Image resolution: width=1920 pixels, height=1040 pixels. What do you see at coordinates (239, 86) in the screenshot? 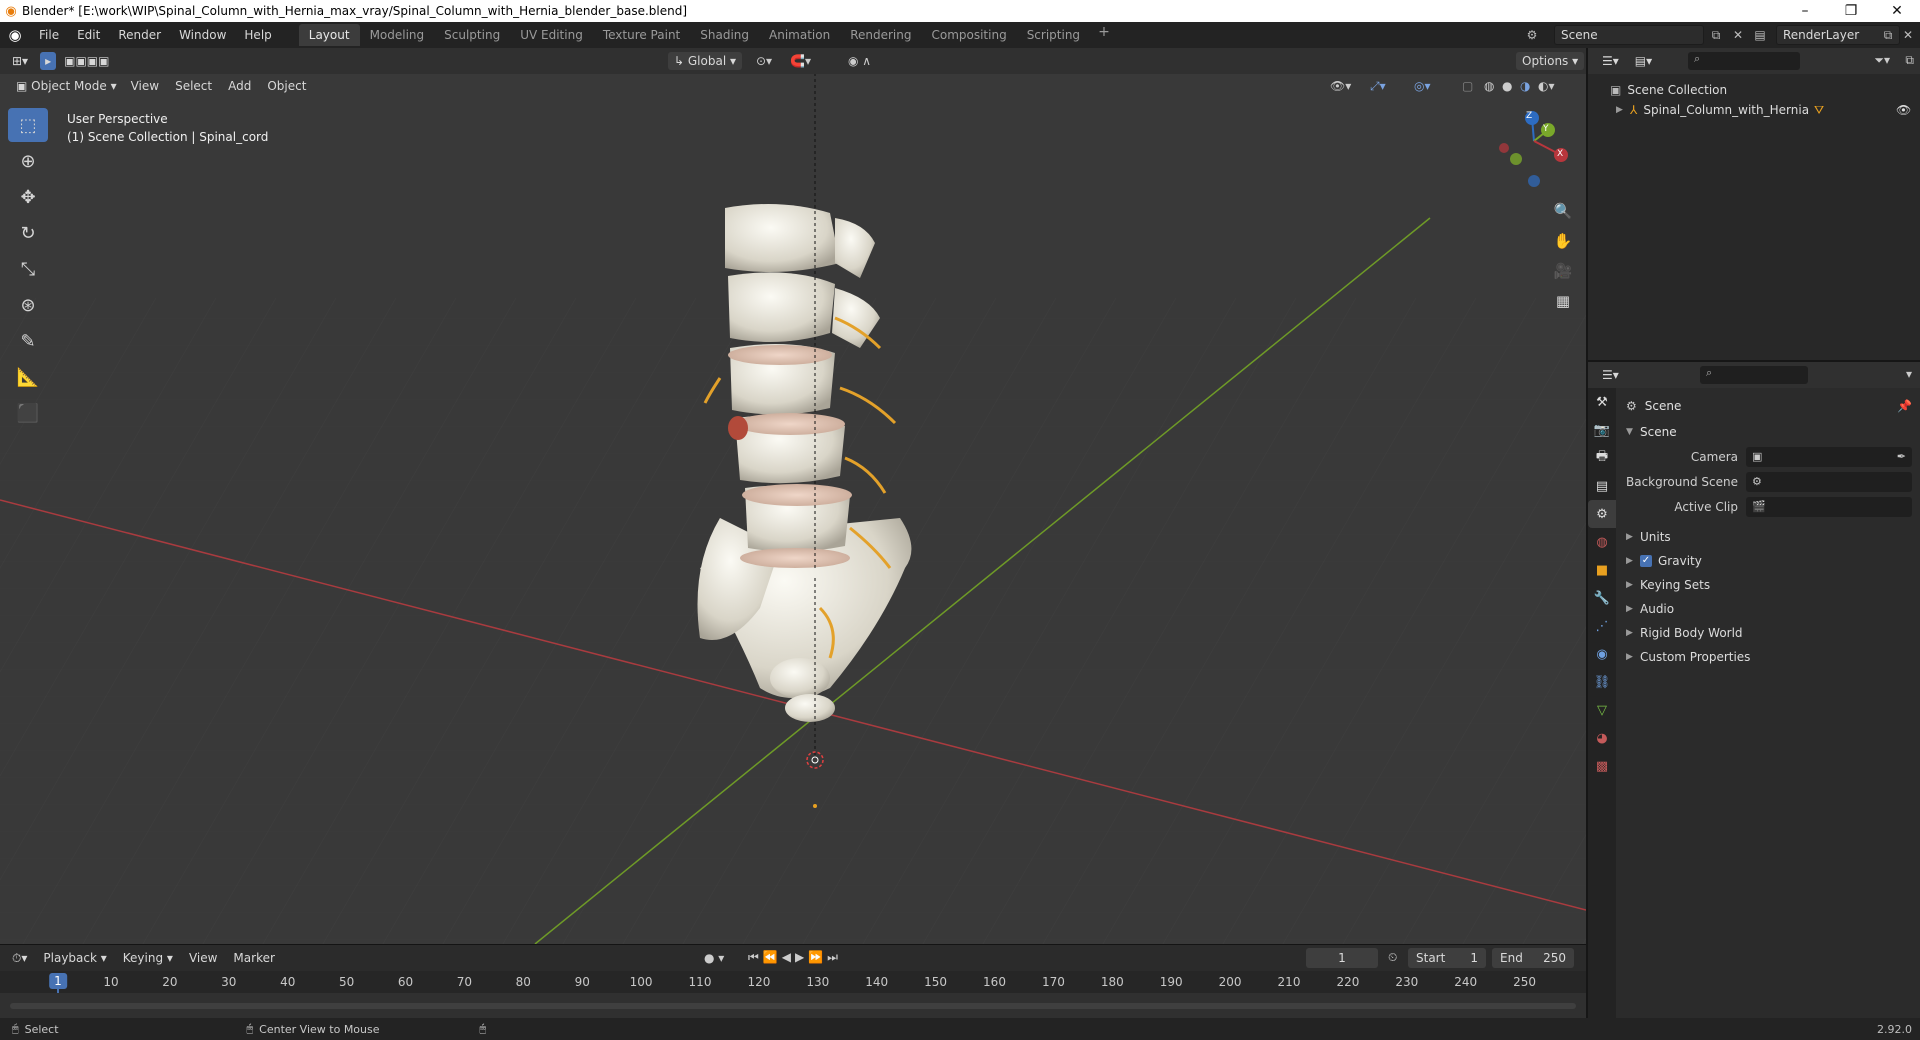
I see `menu-add: Add` at bounding box center [239, 86].